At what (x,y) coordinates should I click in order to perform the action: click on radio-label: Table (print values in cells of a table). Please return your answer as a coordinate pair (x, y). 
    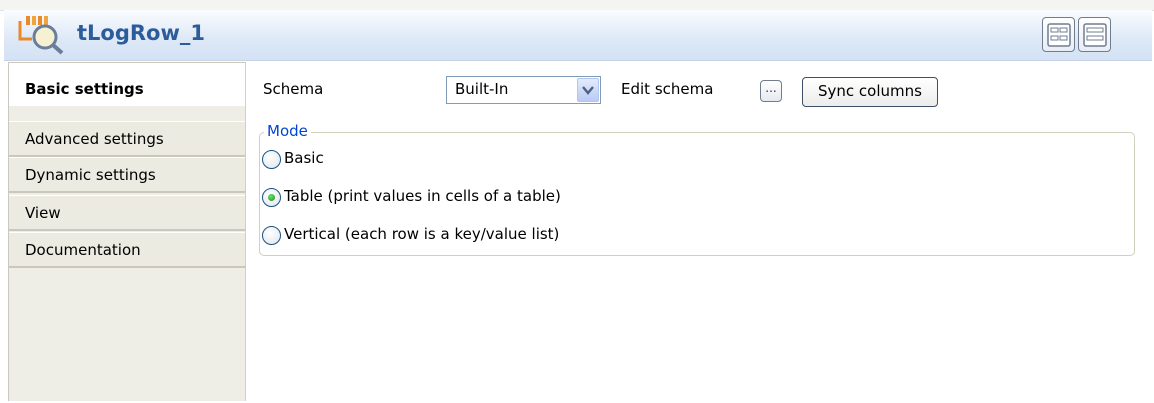
    Looking at the image, I should click on (422, 196).